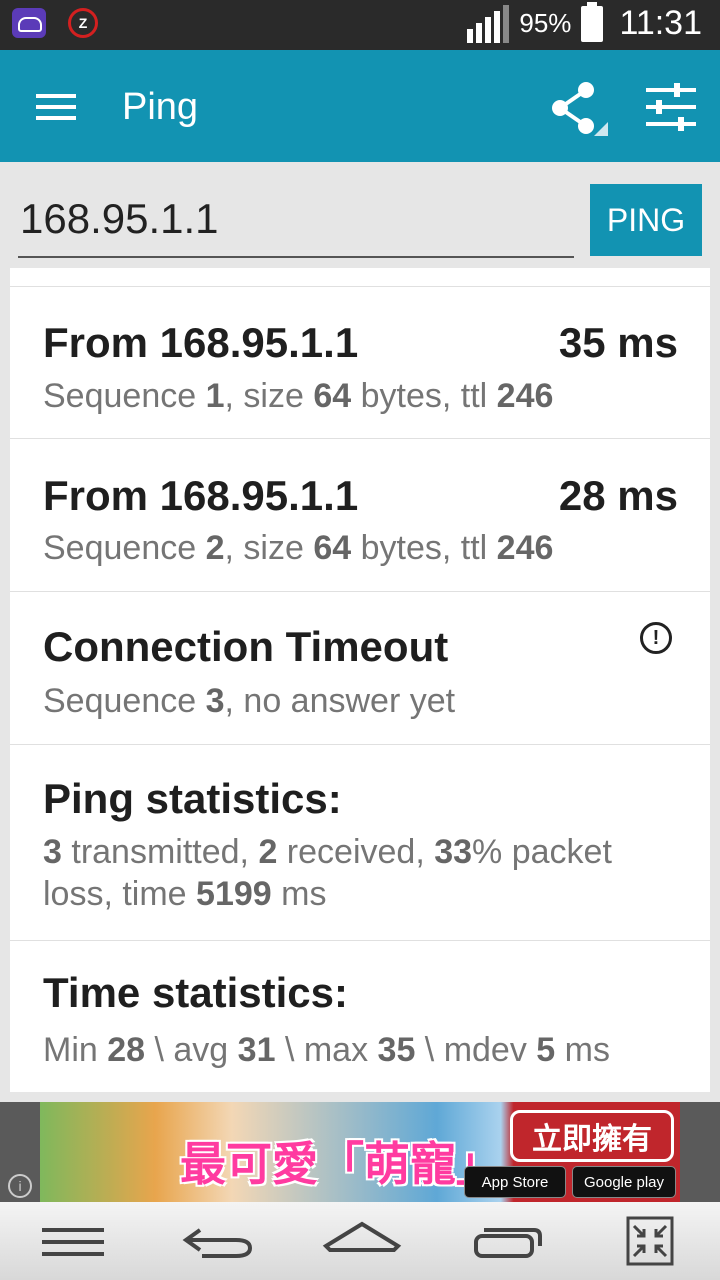 This screenshot has width=720, height=1280. Describe the element at coordinates (196, 992) in the screenshot. I see `time-statistics-title: Time statistics:` at that location.